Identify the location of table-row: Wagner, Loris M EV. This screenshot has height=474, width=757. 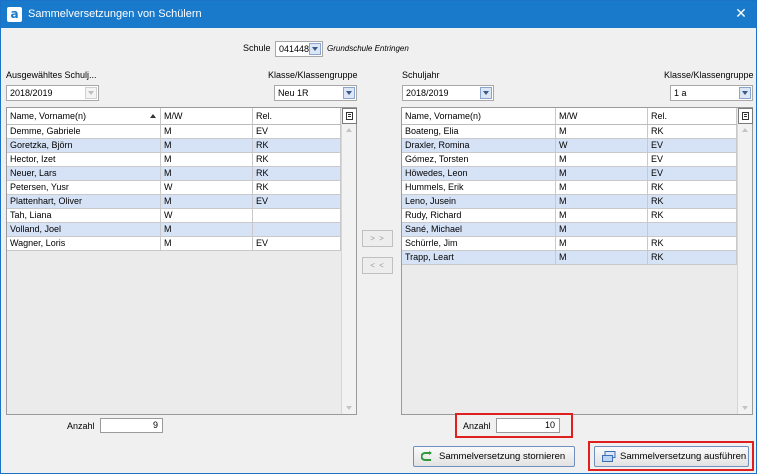
(174, 244).